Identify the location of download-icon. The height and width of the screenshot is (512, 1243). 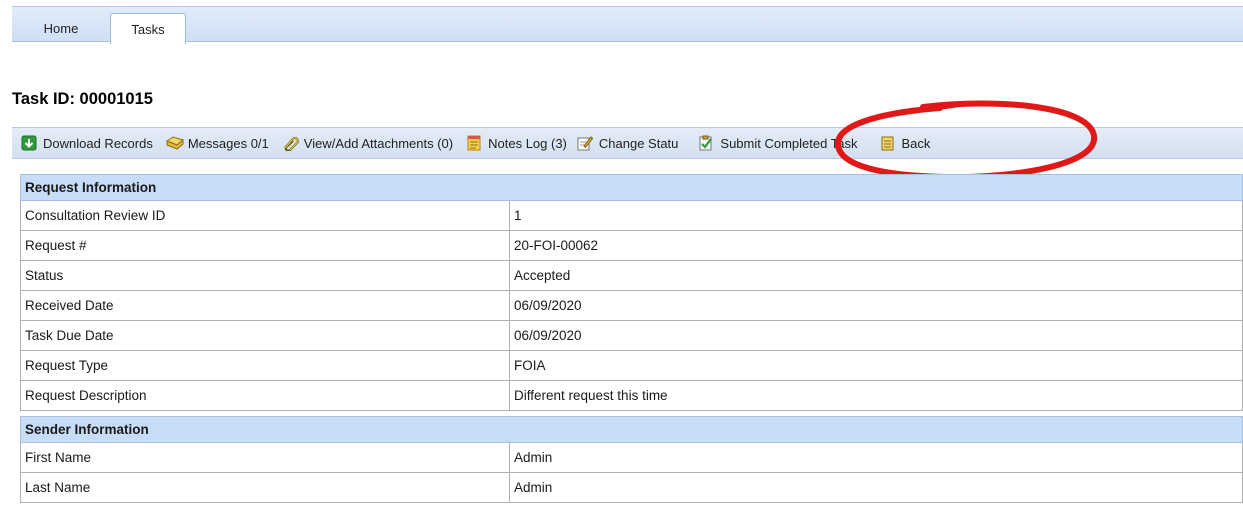
(29, 143).